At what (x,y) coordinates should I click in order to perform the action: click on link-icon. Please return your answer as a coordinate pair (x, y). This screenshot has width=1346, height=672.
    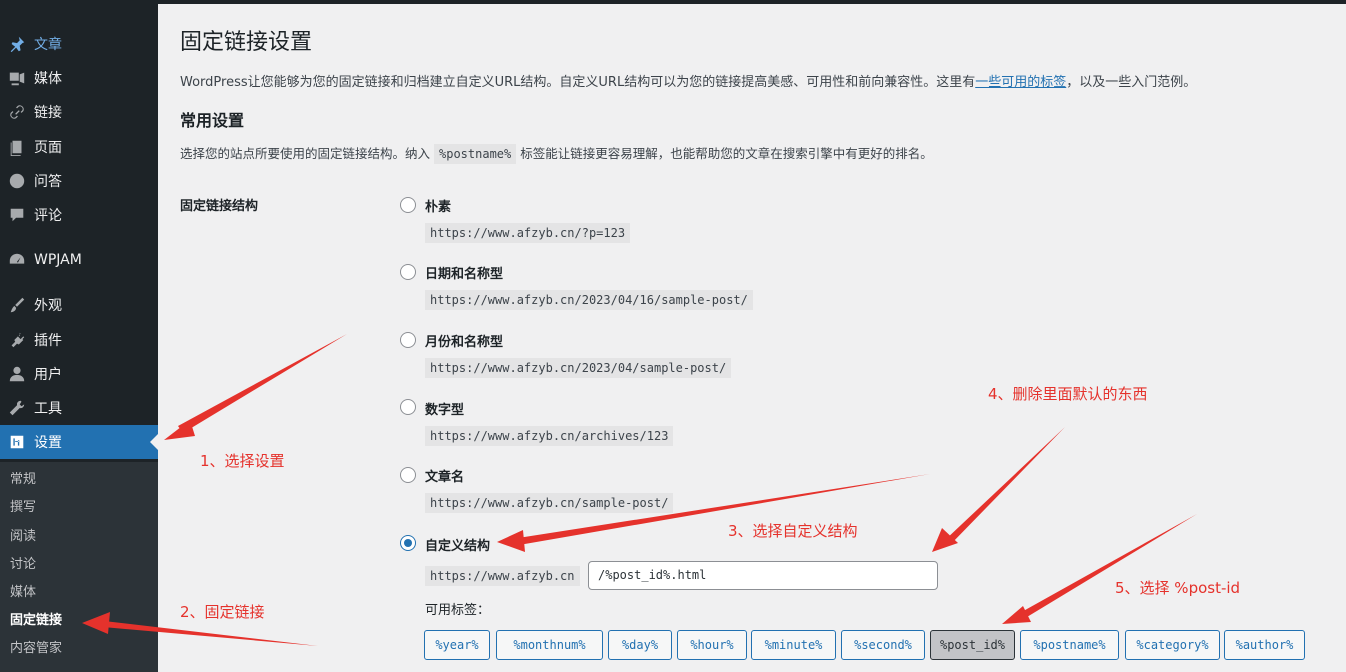
    Looking at the image, I should click on (17, 112).